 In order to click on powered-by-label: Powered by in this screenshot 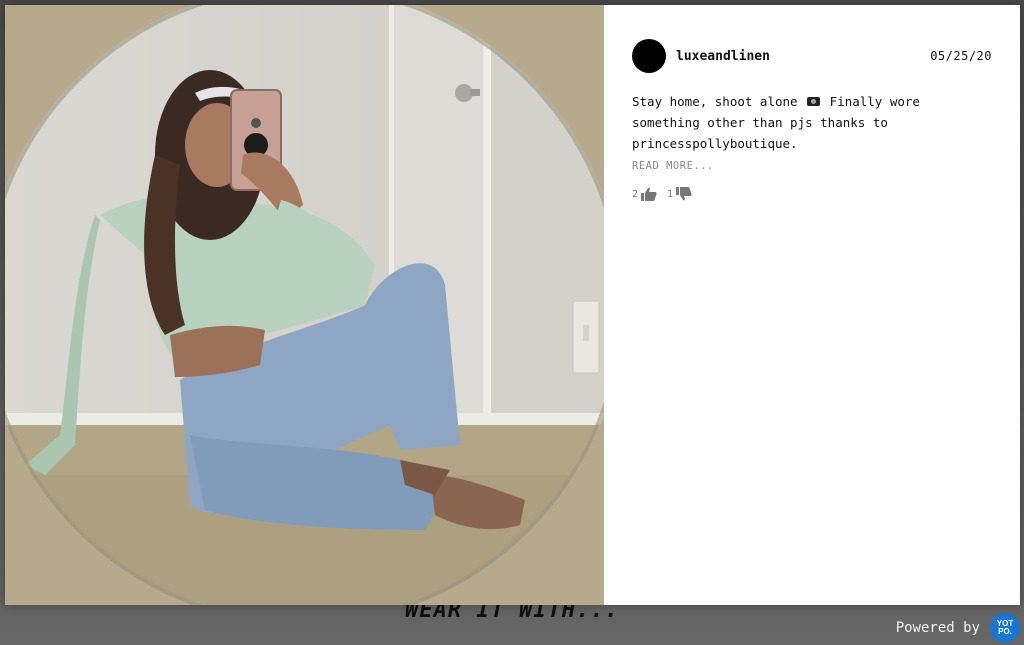, I will do `click(937, 628)`.